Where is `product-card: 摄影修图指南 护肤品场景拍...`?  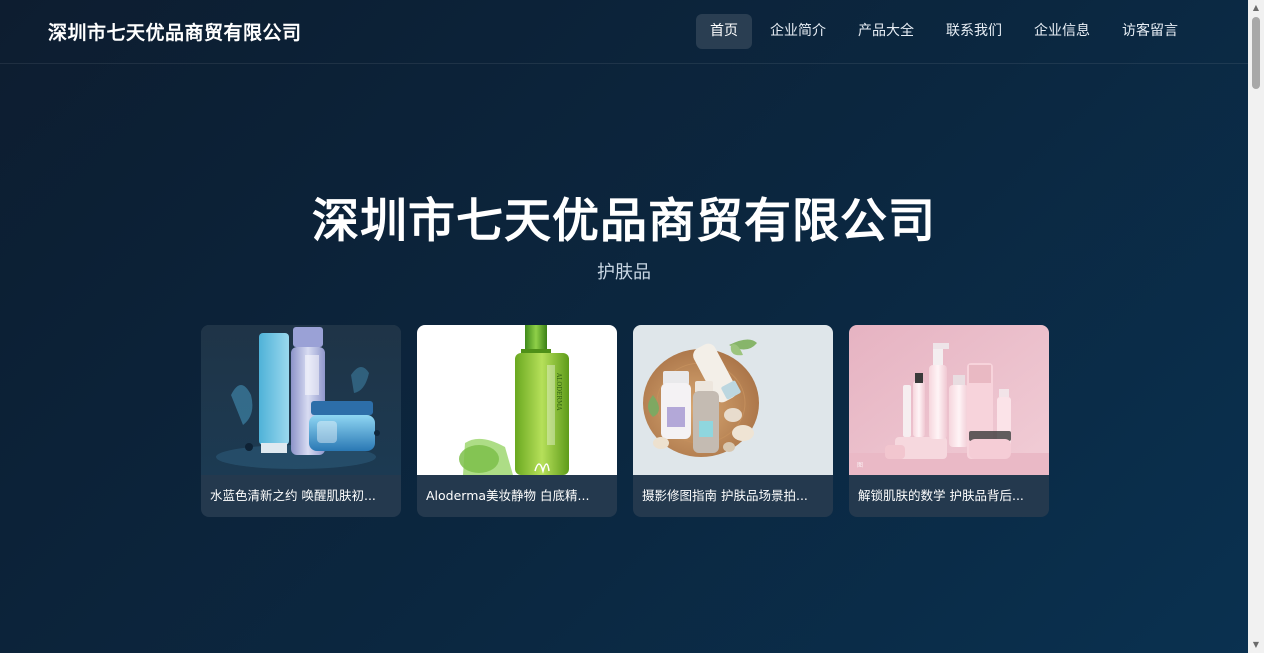 product-card: 摄影修图指南 护肤品场景拍... is located at coordinates (733, 421).